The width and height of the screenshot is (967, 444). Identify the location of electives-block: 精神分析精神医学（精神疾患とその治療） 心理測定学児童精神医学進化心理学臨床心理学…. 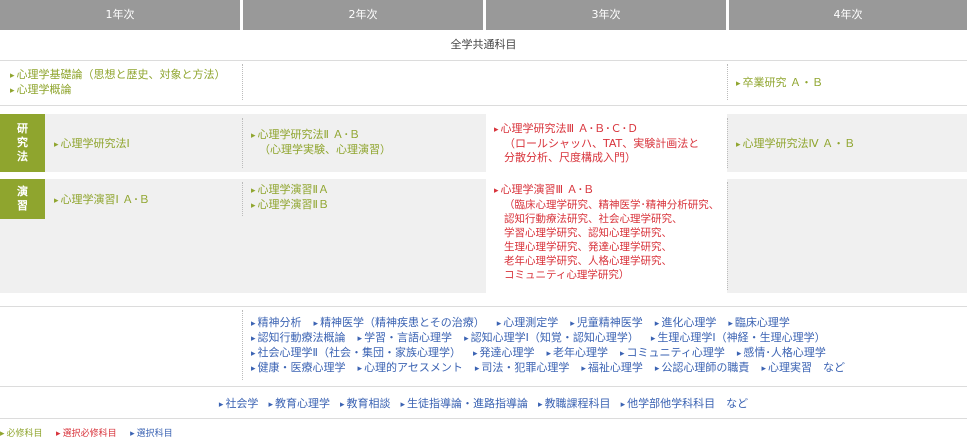
(548, 346).